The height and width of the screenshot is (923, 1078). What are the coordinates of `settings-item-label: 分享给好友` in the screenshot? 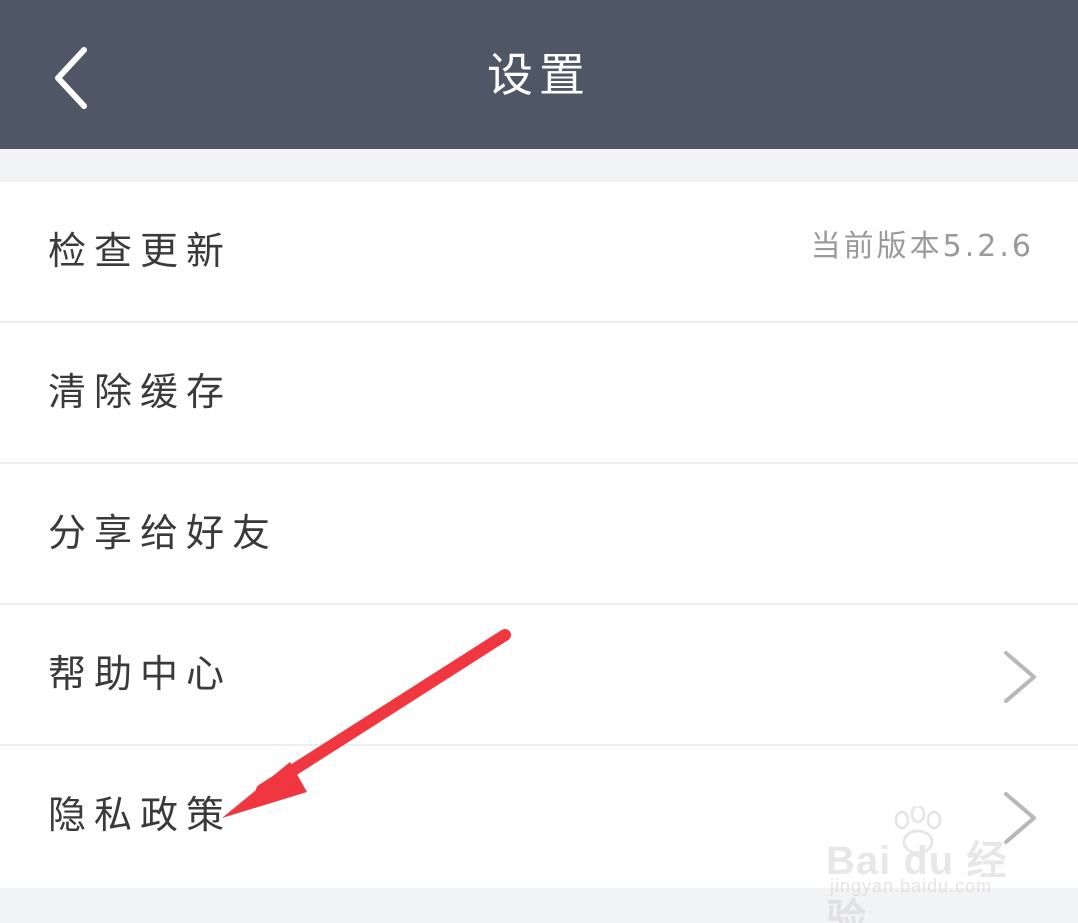 It's located at (163, 533).